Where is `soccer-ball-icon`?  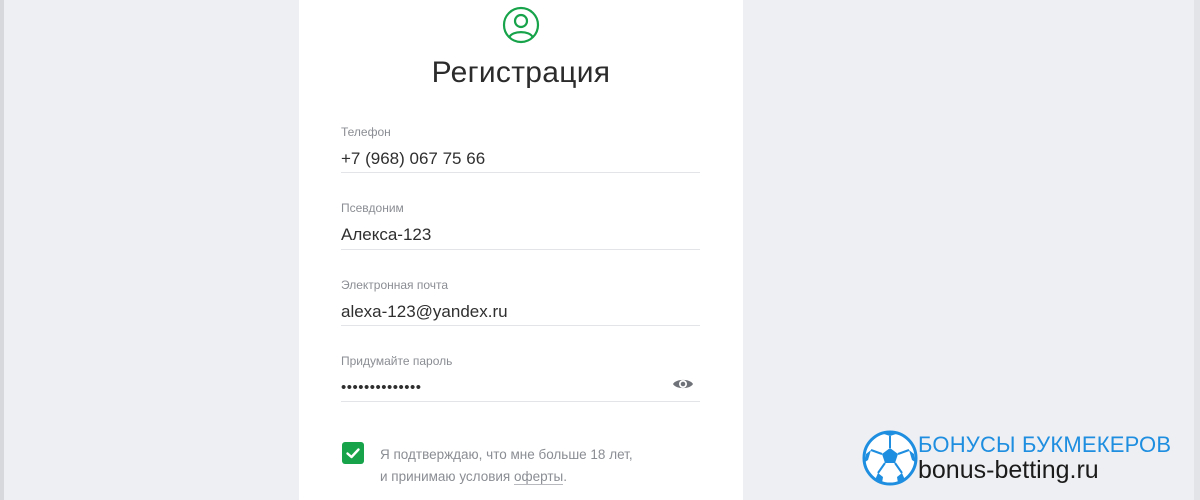
soccer-ball-icon is located at coordinates (890, 458).